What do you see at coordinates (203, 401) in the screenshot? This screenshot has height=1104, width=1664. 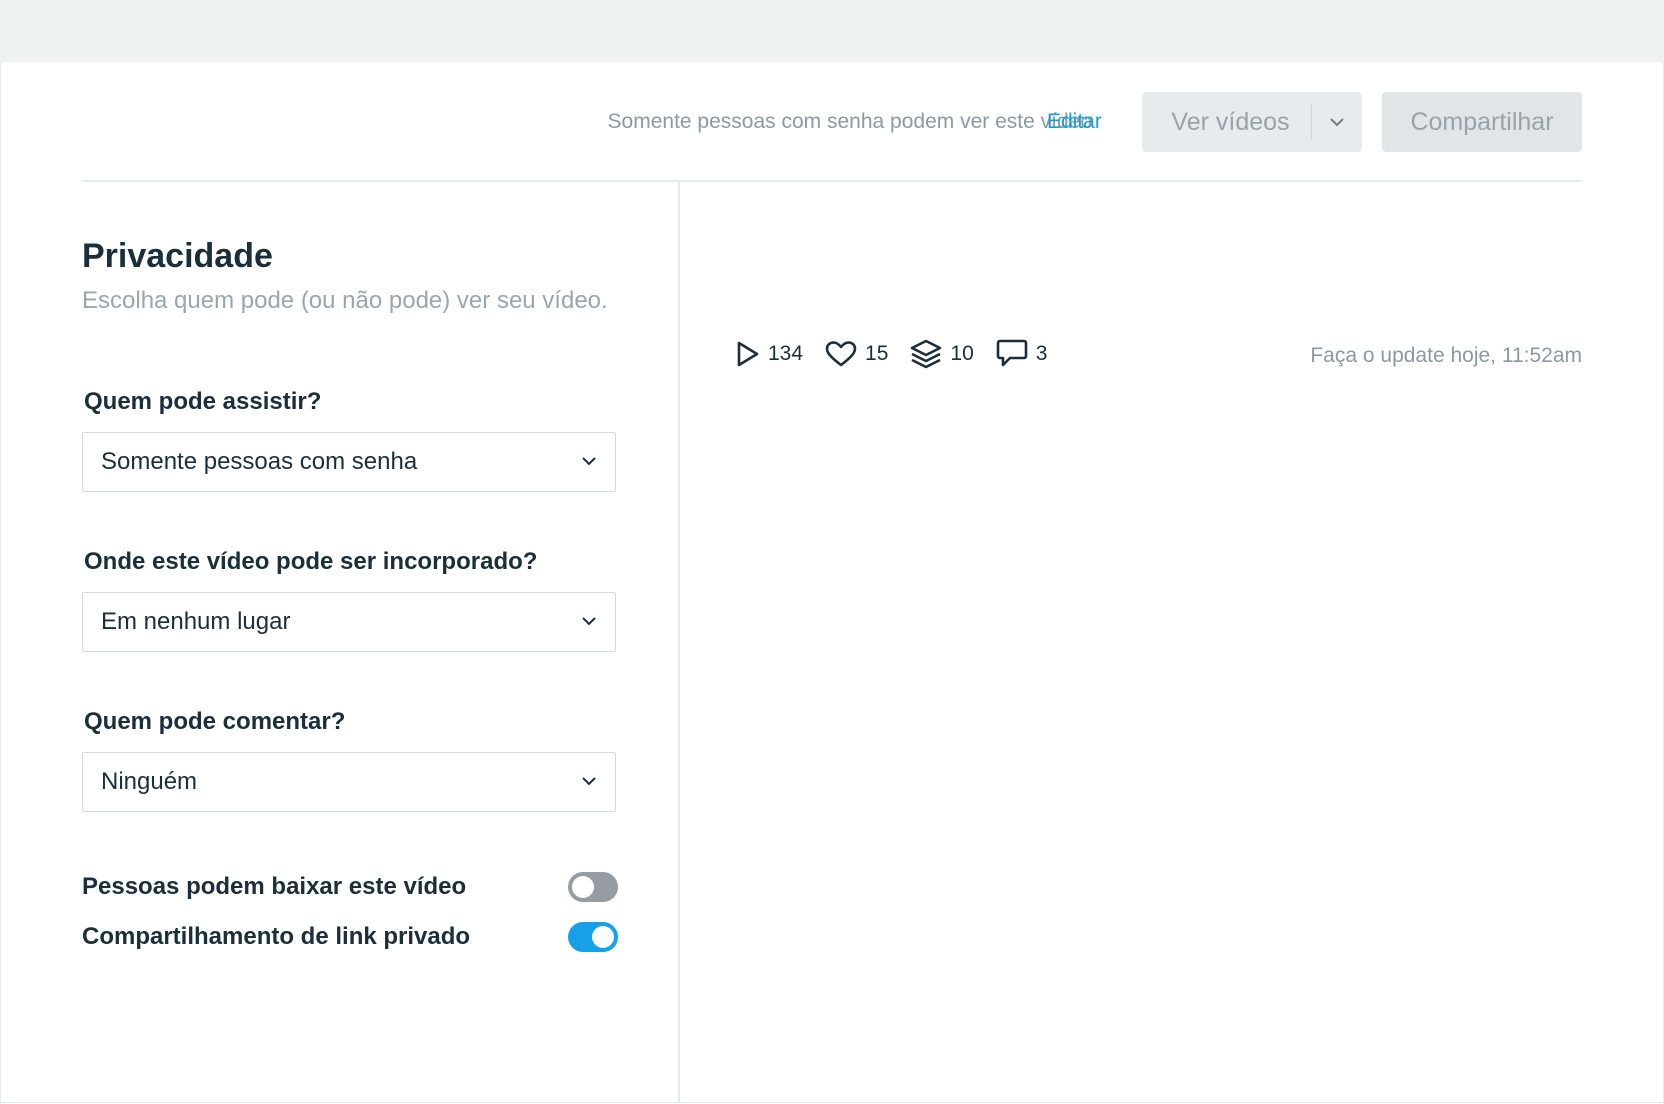 I see `who-can-watch-label: Quem pode assistir?` at bounding box center [203, 401].